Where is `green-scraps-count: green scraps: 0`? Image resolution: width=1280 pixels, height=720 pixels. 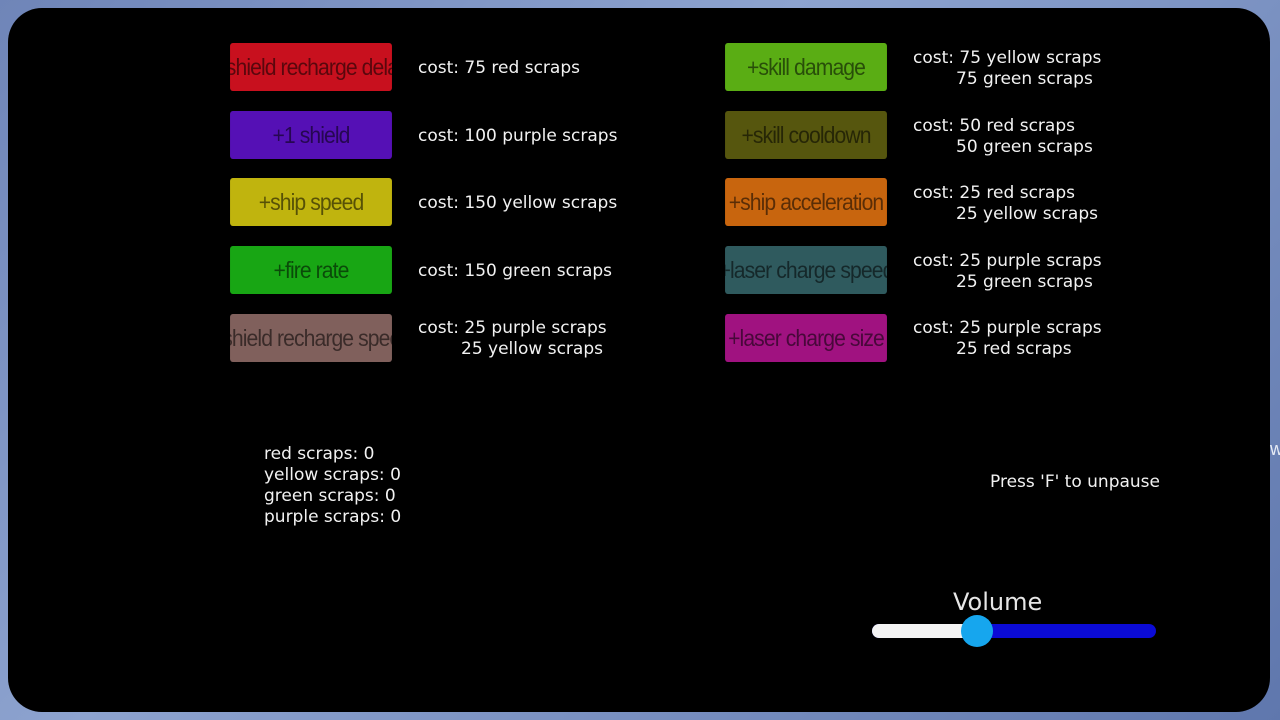 green-scraps-count: green scraps: 0 is located at coordinates (330, 496).